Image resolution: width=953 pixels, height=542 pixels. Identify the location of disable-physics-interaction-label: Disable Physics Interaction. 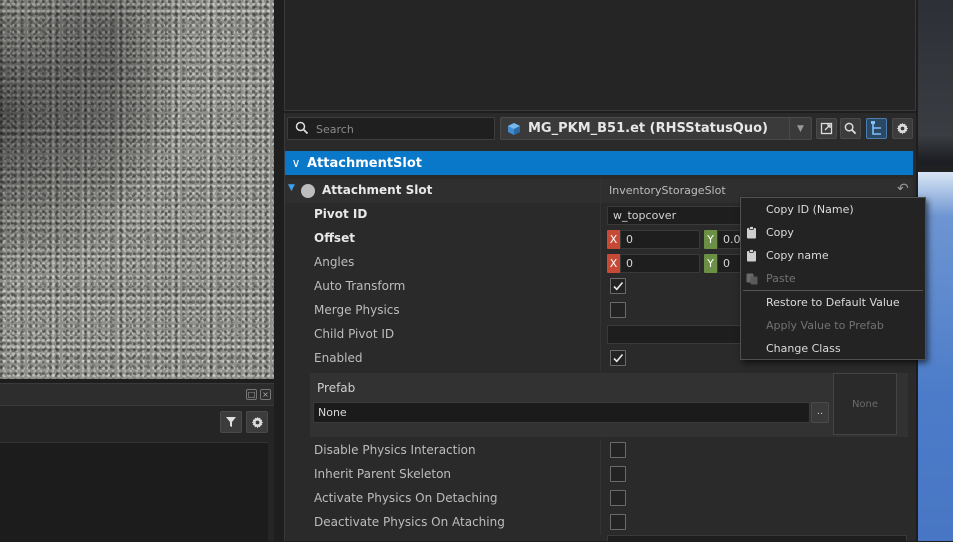
(395, 450).